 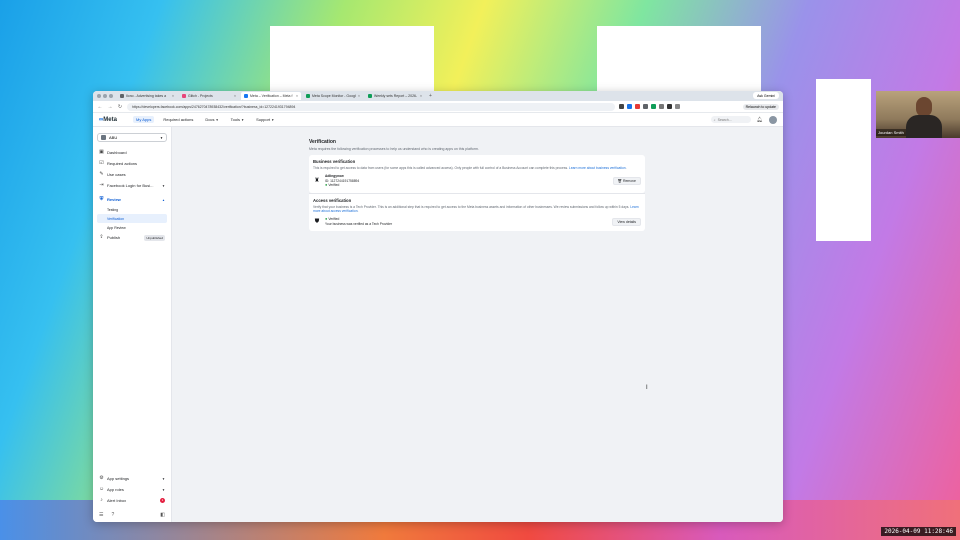 What do you see at coordinates (132, 163) in the screenshot?
I see `sidebar-item-required-actions: ☑ Required actions` at bounding box center [132, 163].